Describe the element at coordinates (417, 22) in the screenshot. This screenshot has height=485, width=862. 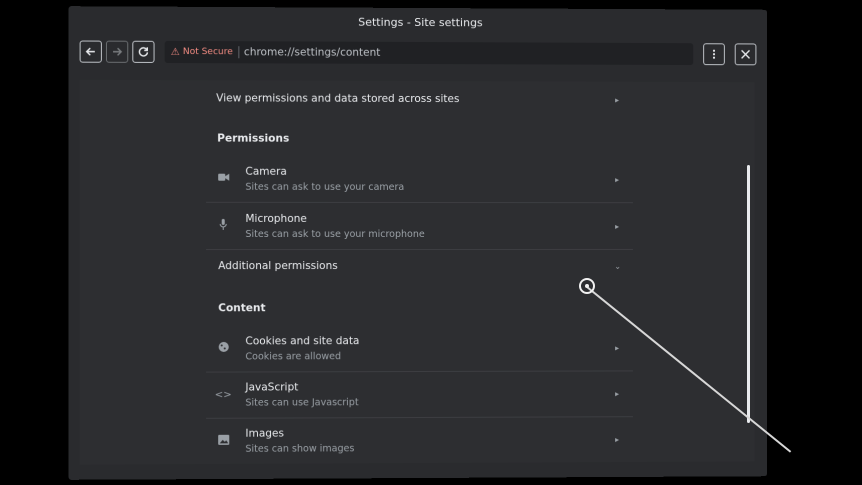
I see `window-title: Settings - Site settings` at that location.